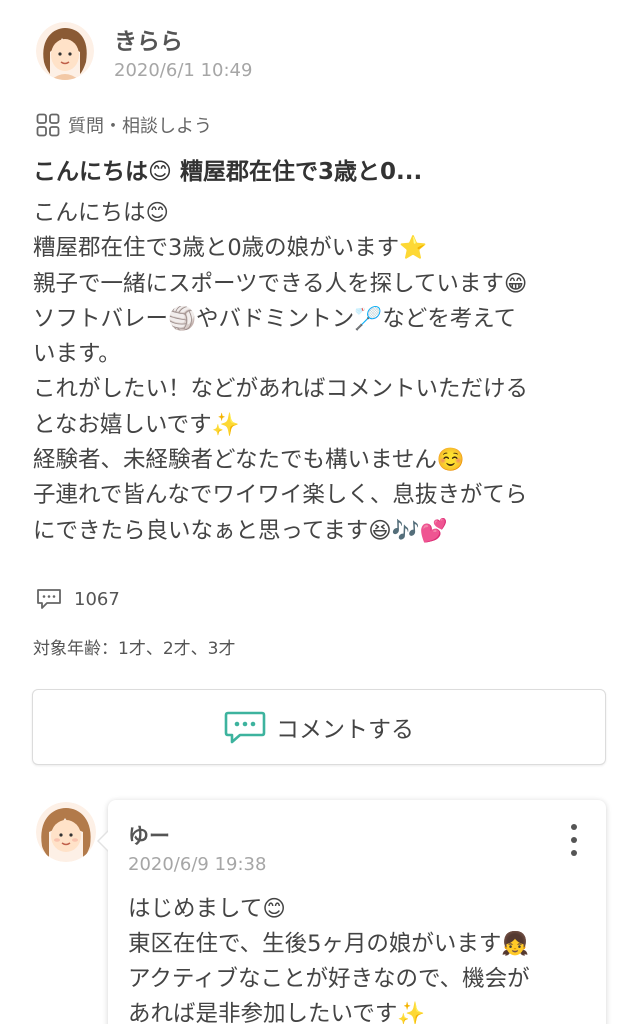 The image size is (638, 1024). I want to click on grid-icon, so click(48, 125).